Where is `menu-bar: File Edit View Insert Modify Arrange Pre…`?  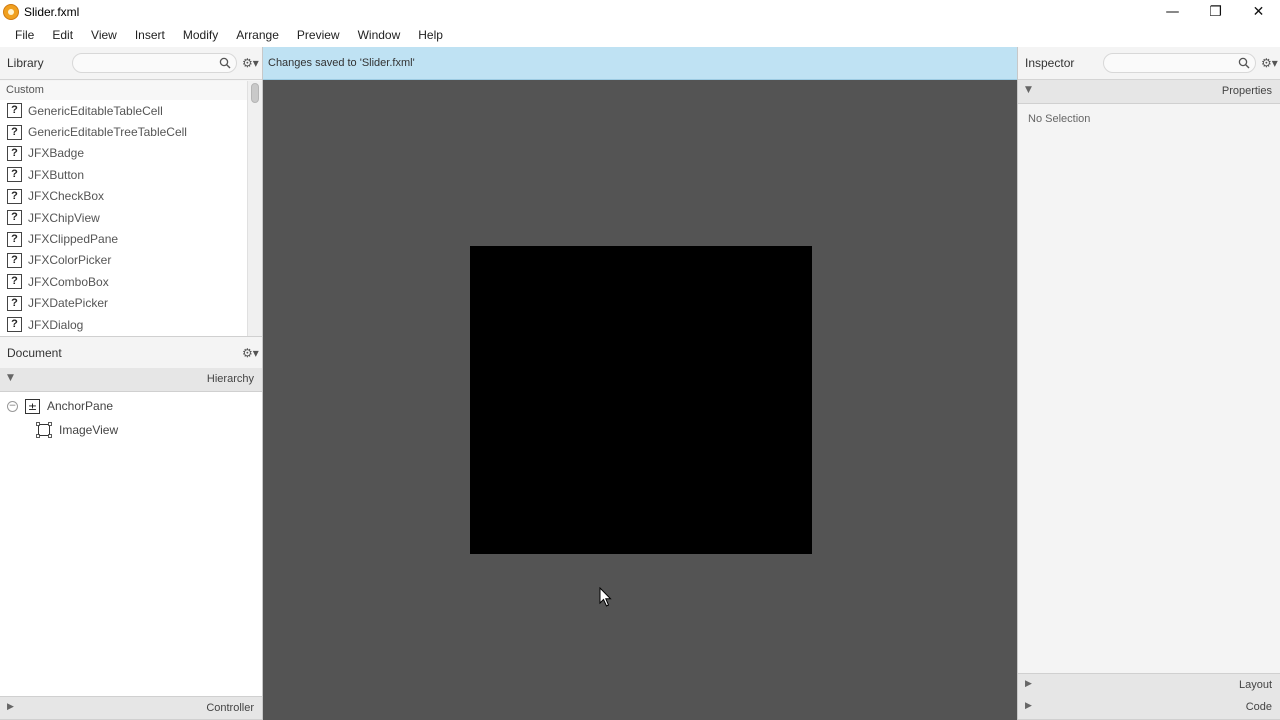 menu-bar: File Edit View Insert Modify Arrange Pre… is located at coordinates (640, 35).